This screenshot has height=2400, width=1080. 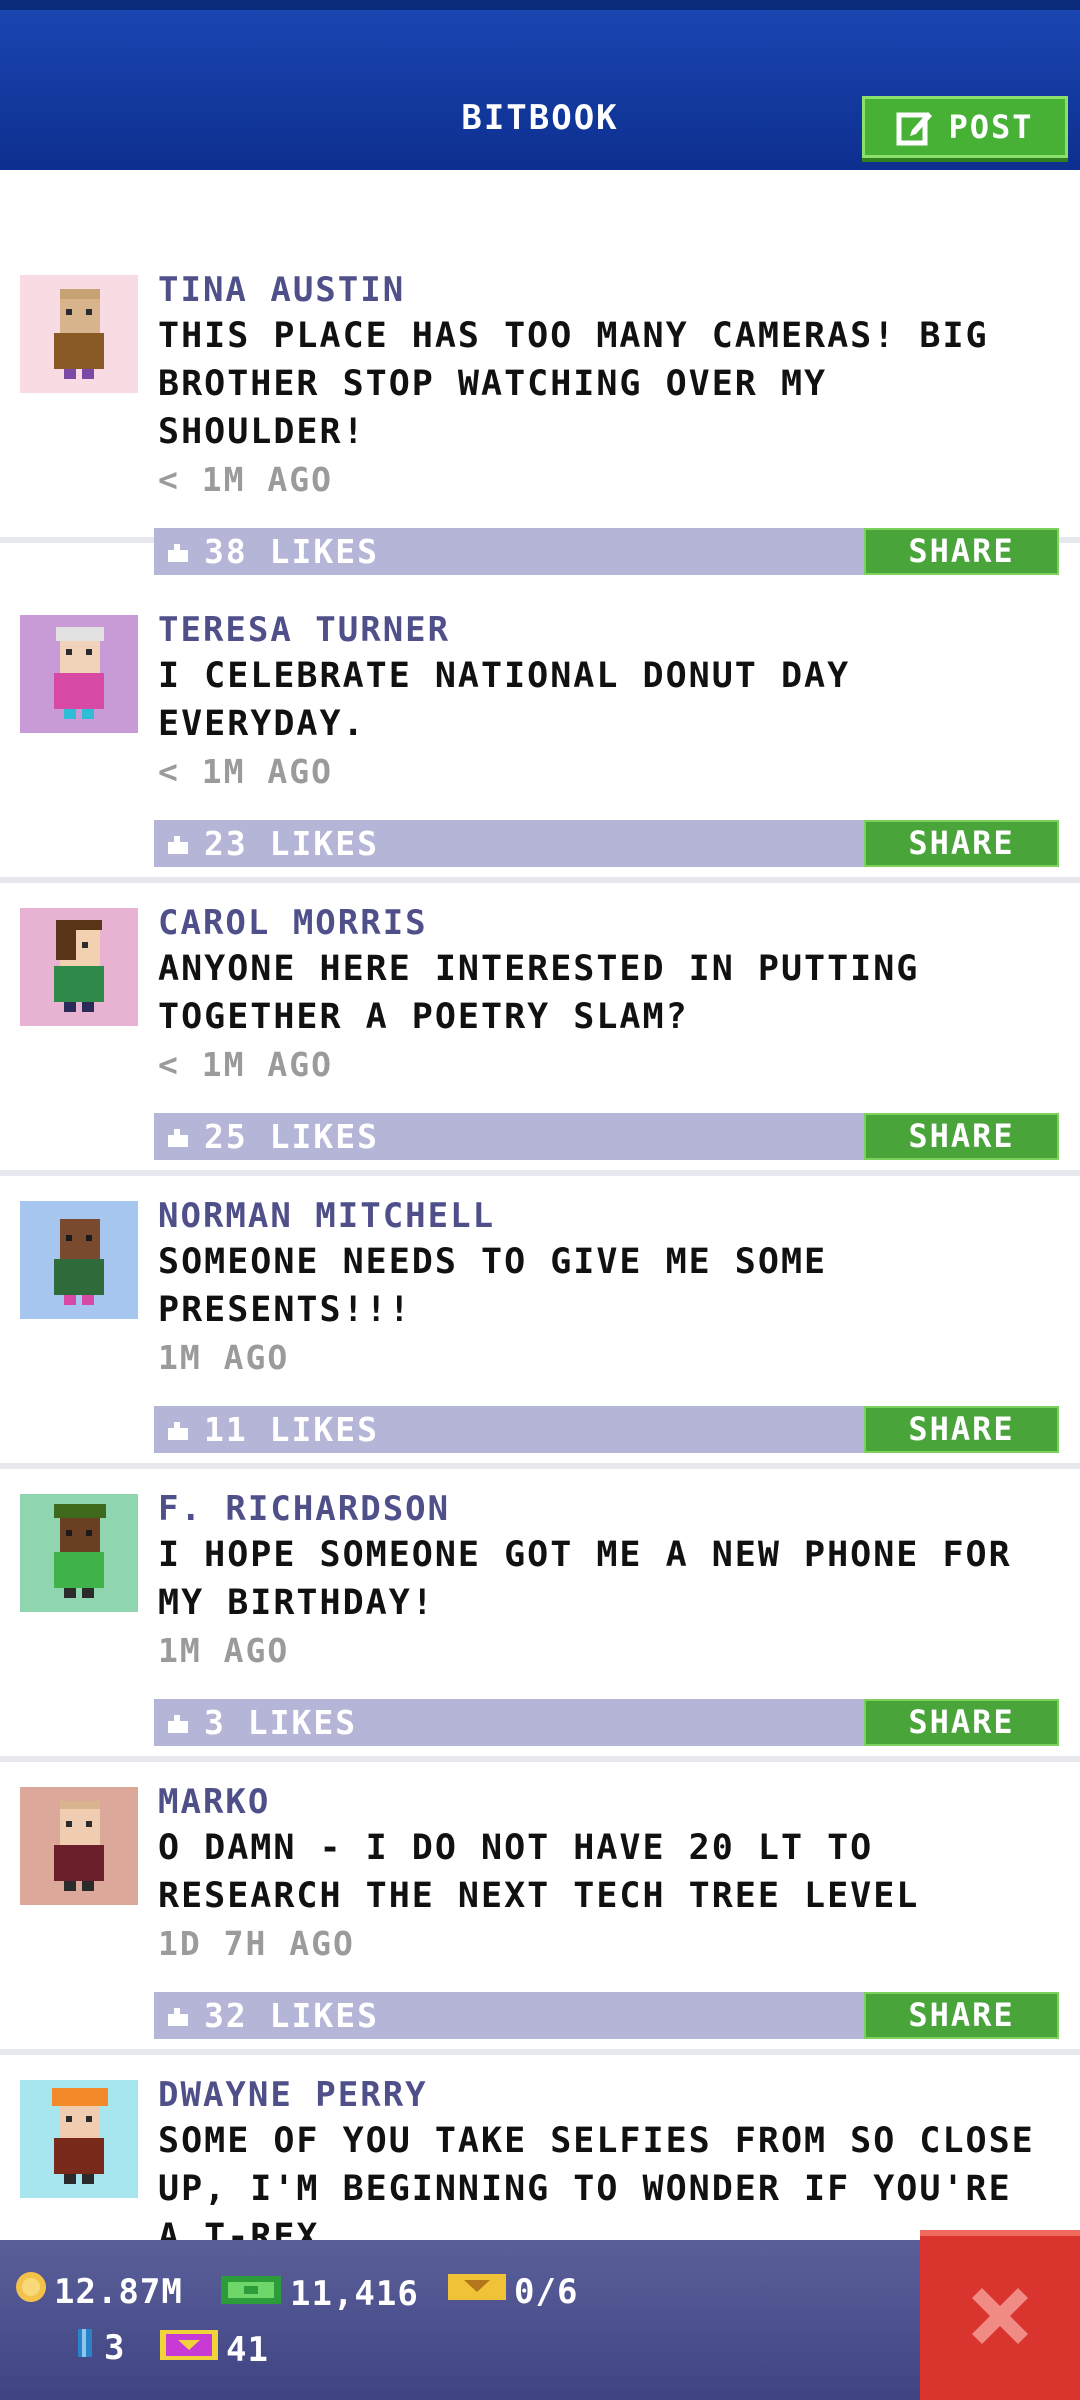 I want to click on post-author: DWAYNE PERRY, so click(x=293, y=2095).